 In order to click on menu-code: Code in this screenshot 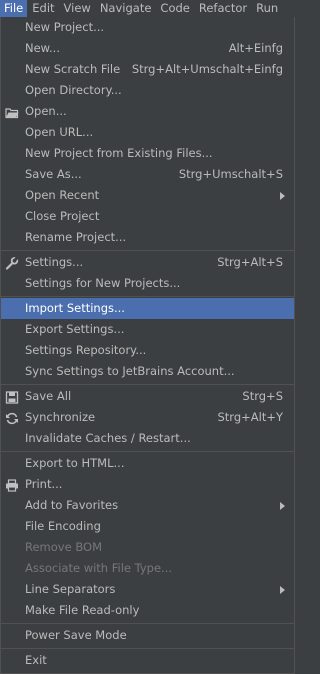, I will do `click(174, 8)`.